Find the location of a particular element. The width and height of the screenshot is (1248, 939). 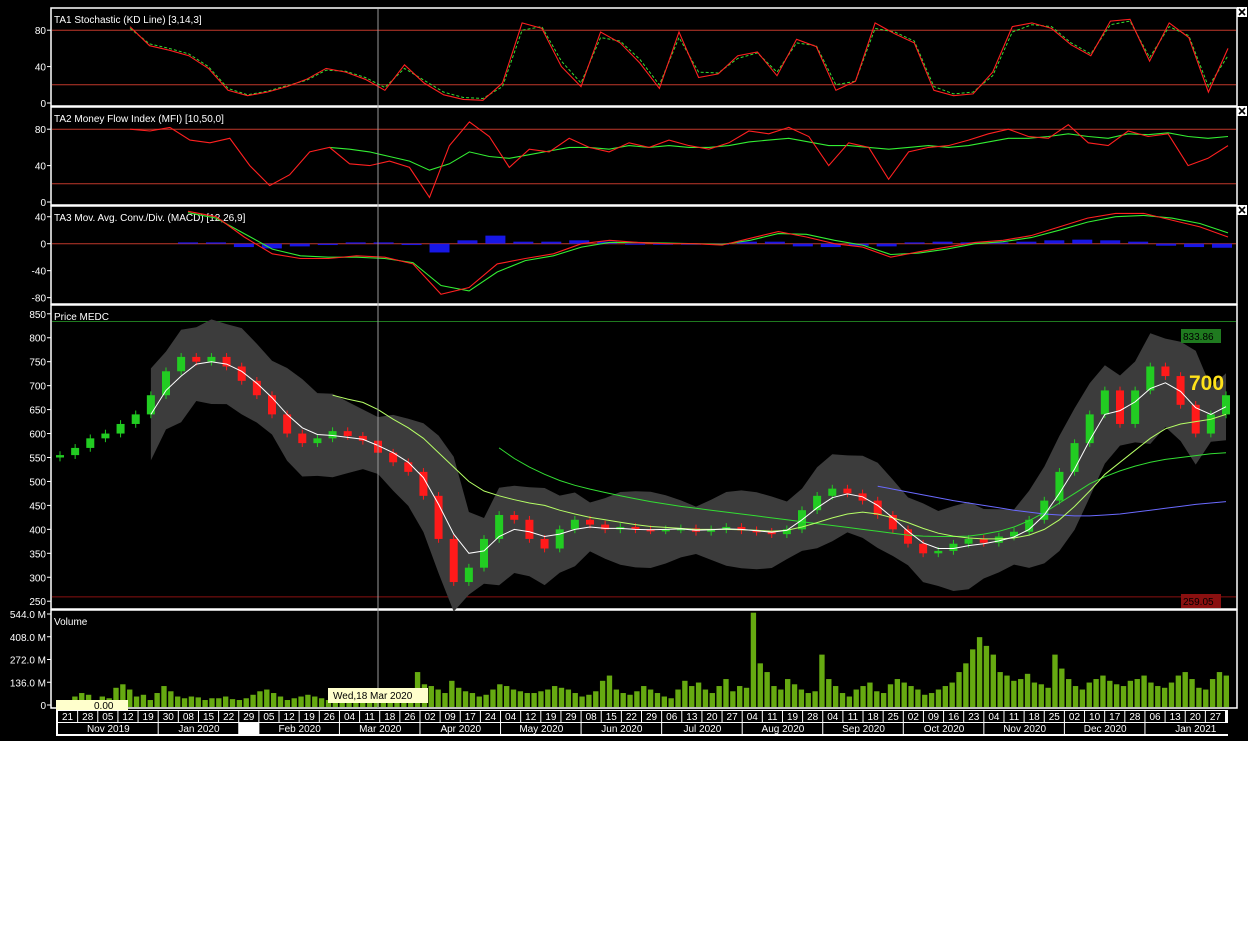

day-tick-label: 30 is located at coordinates (169, 717).